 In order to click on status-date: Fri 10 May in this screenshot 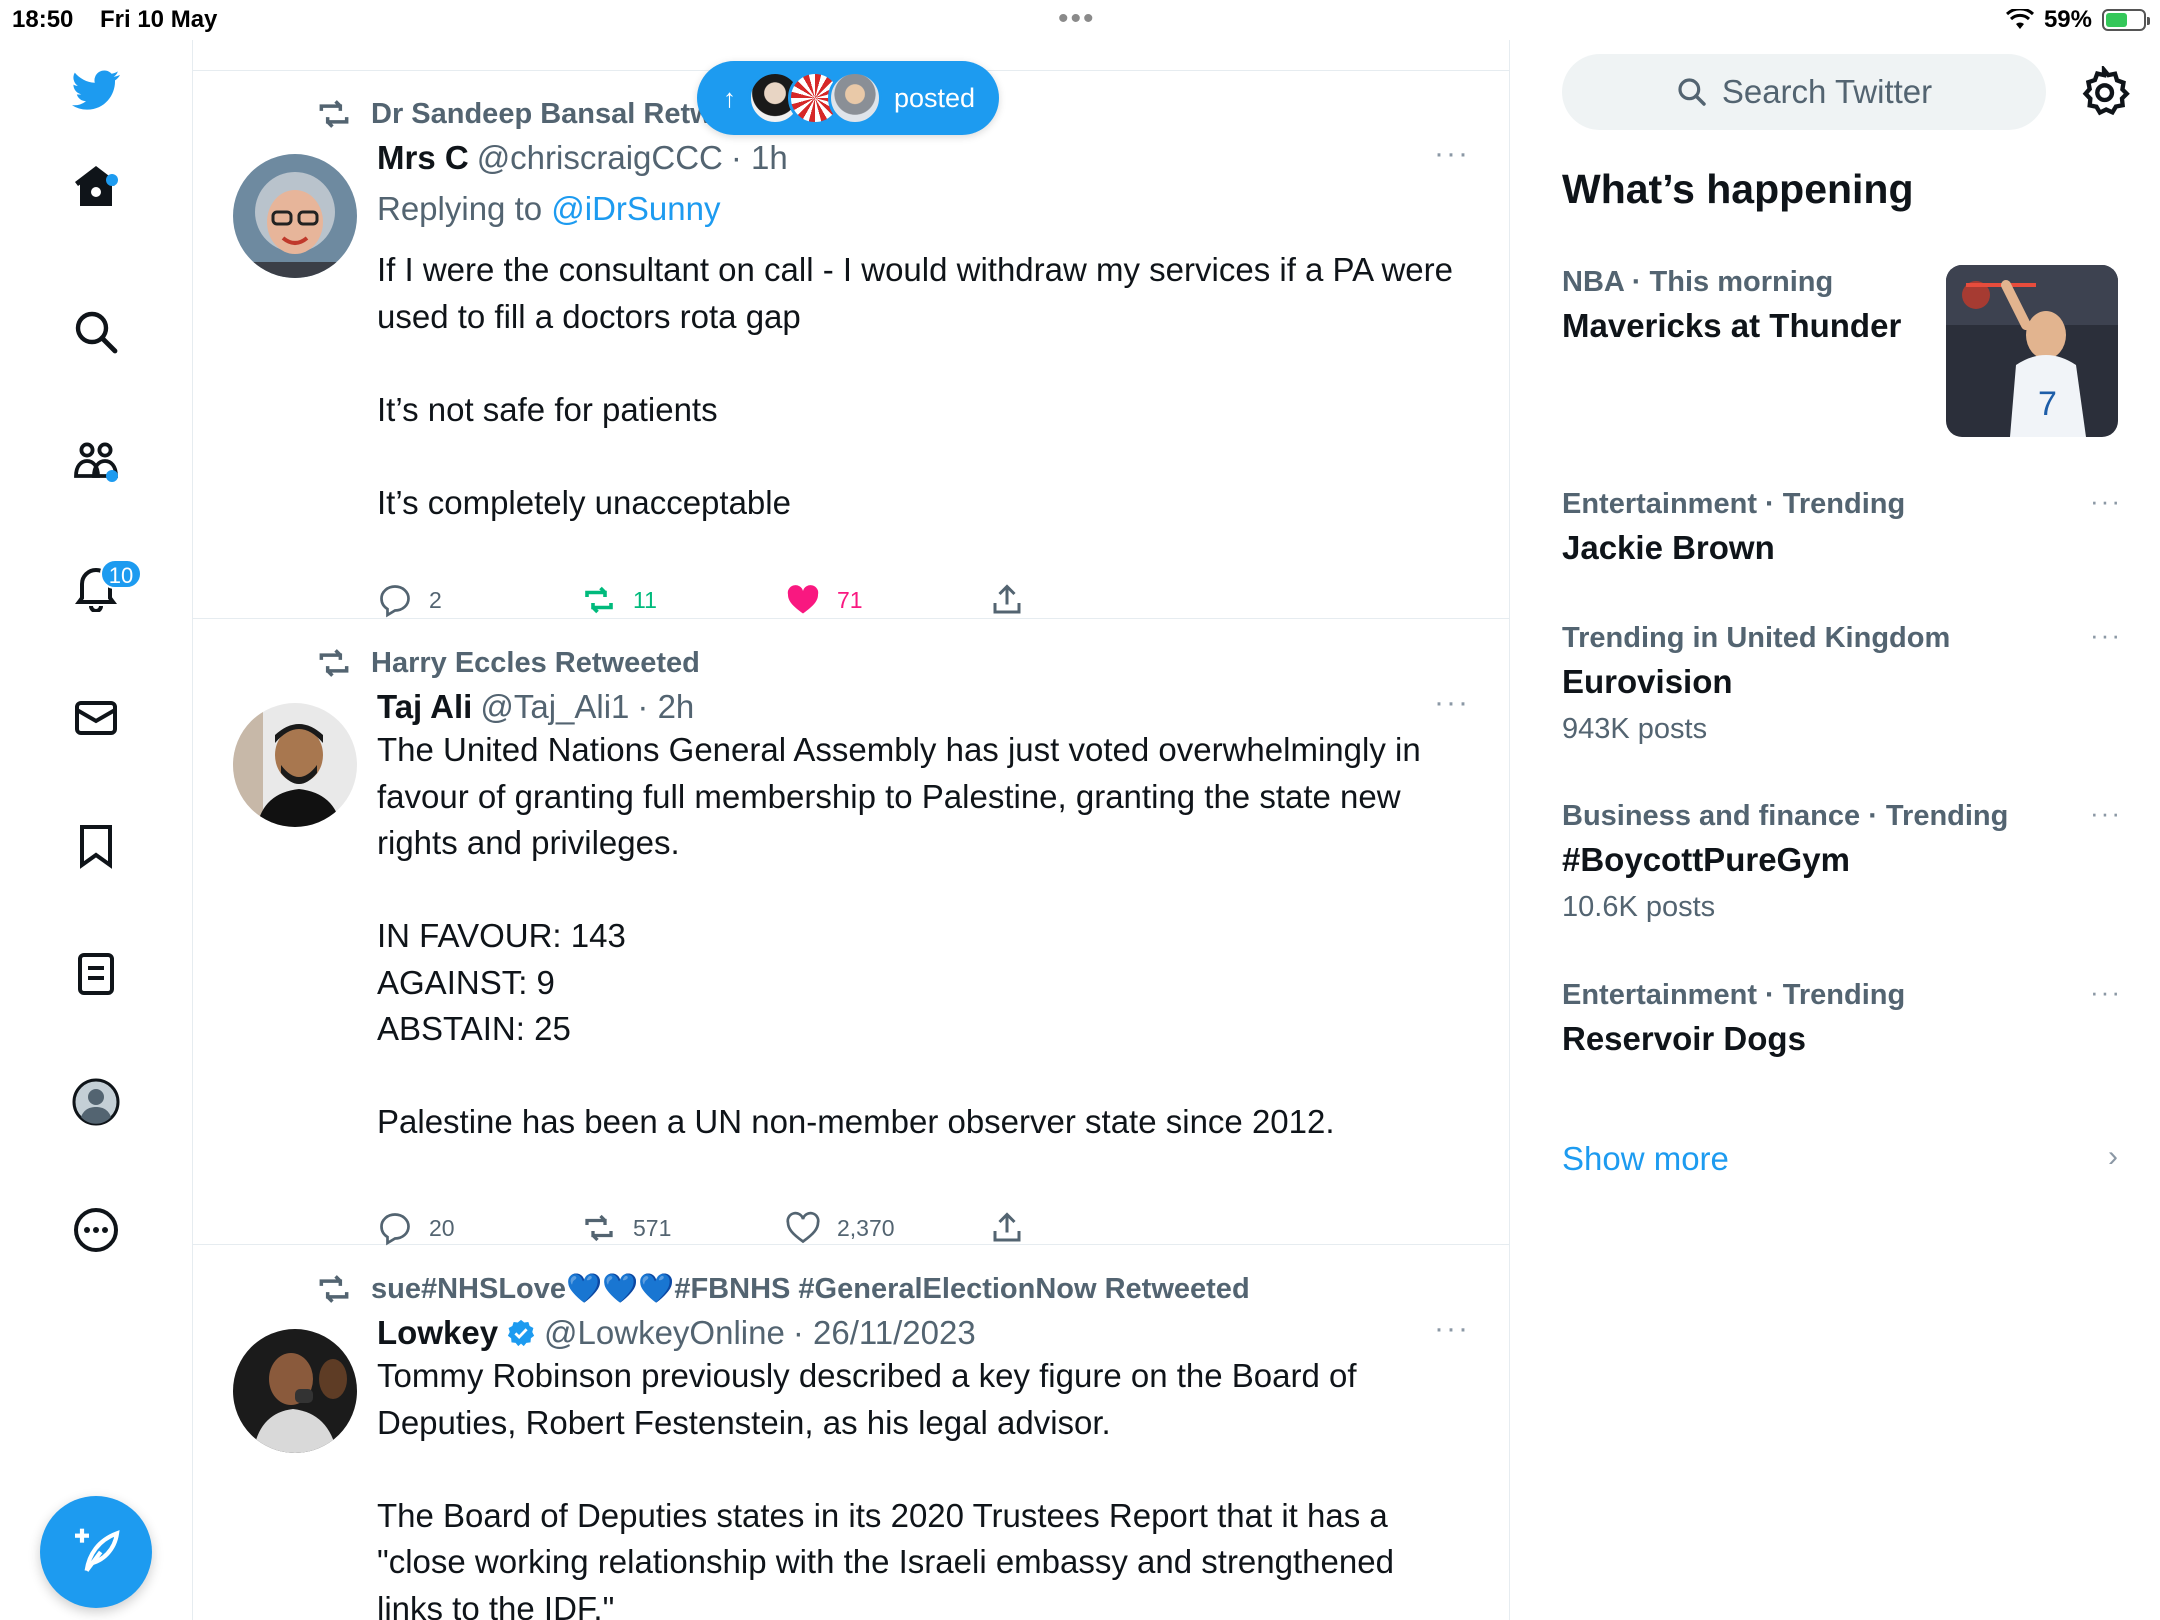, I will do `click(159, 19)`.